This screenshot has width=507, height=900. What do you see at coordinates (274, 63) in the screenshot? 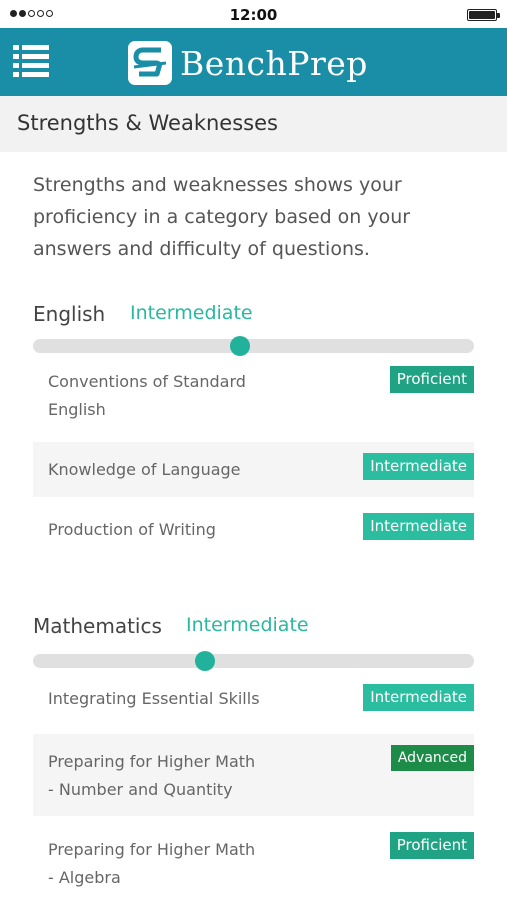
I see `brand-name: BenchPrep` at bounding box center [274, 63].